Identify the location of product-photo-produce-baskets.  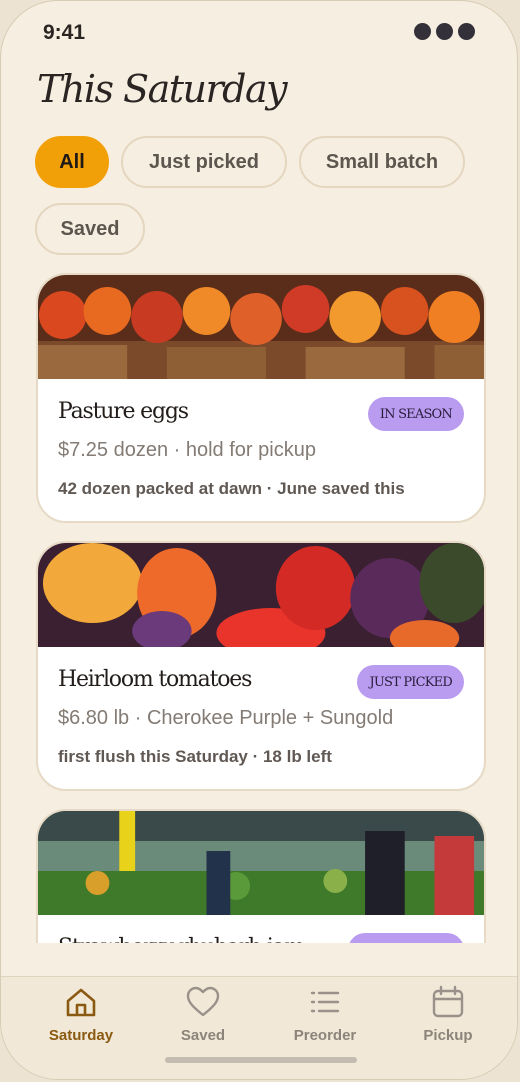
(261, 327).